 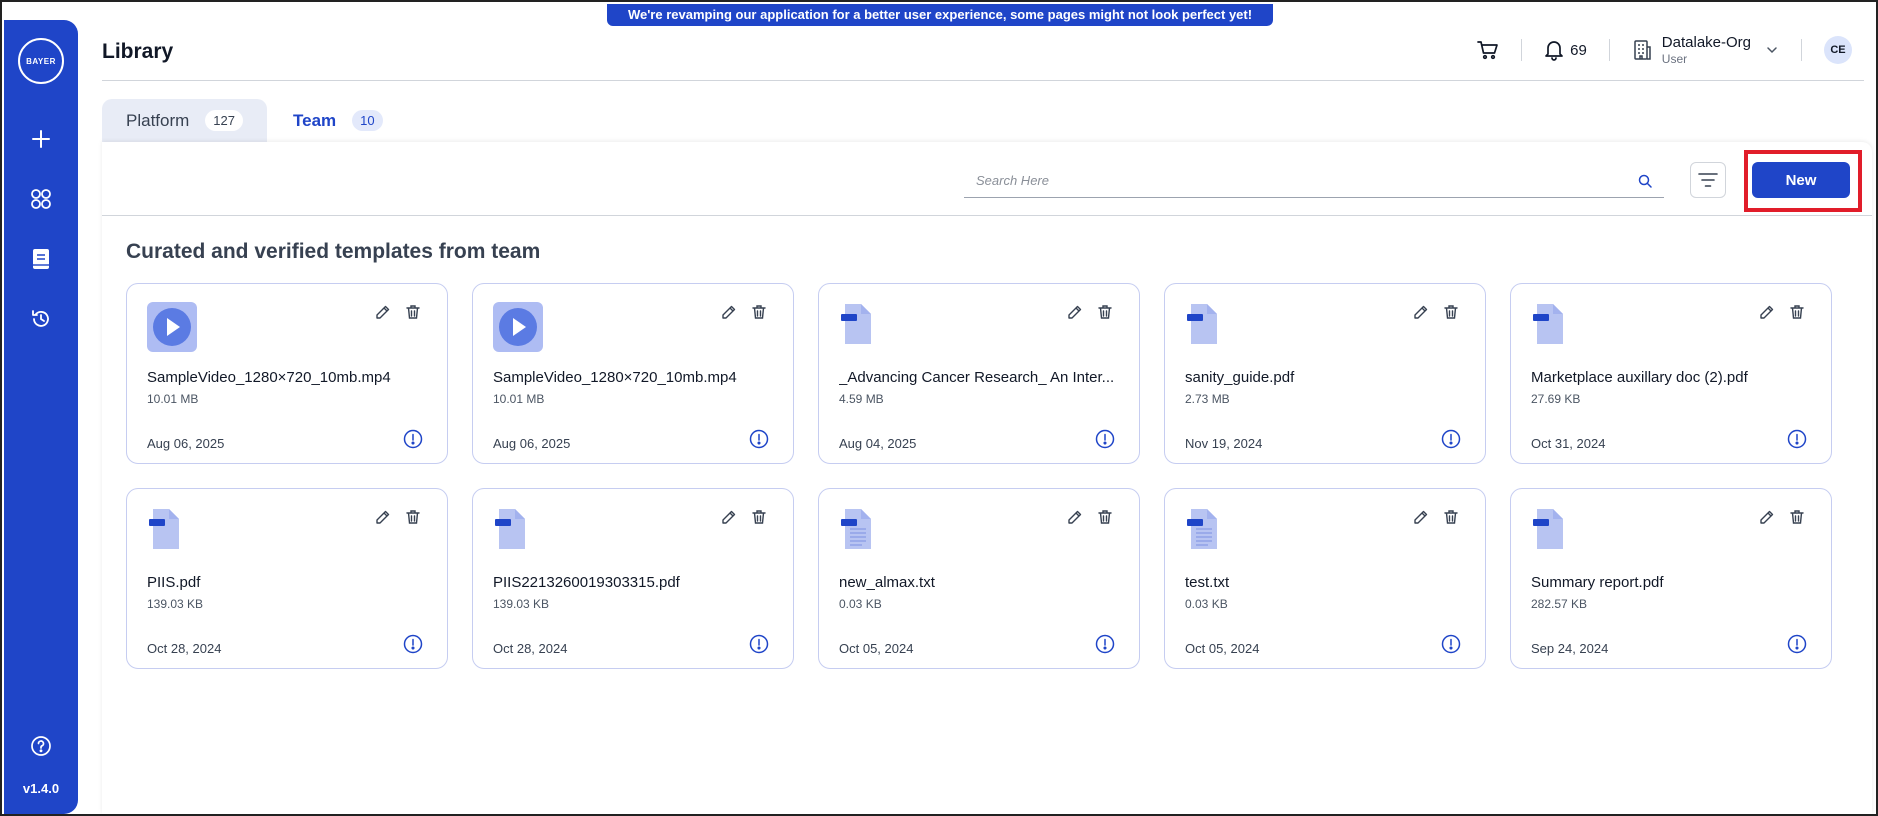 I want to click on sidebar-item-add, so click(x=41, y=139).